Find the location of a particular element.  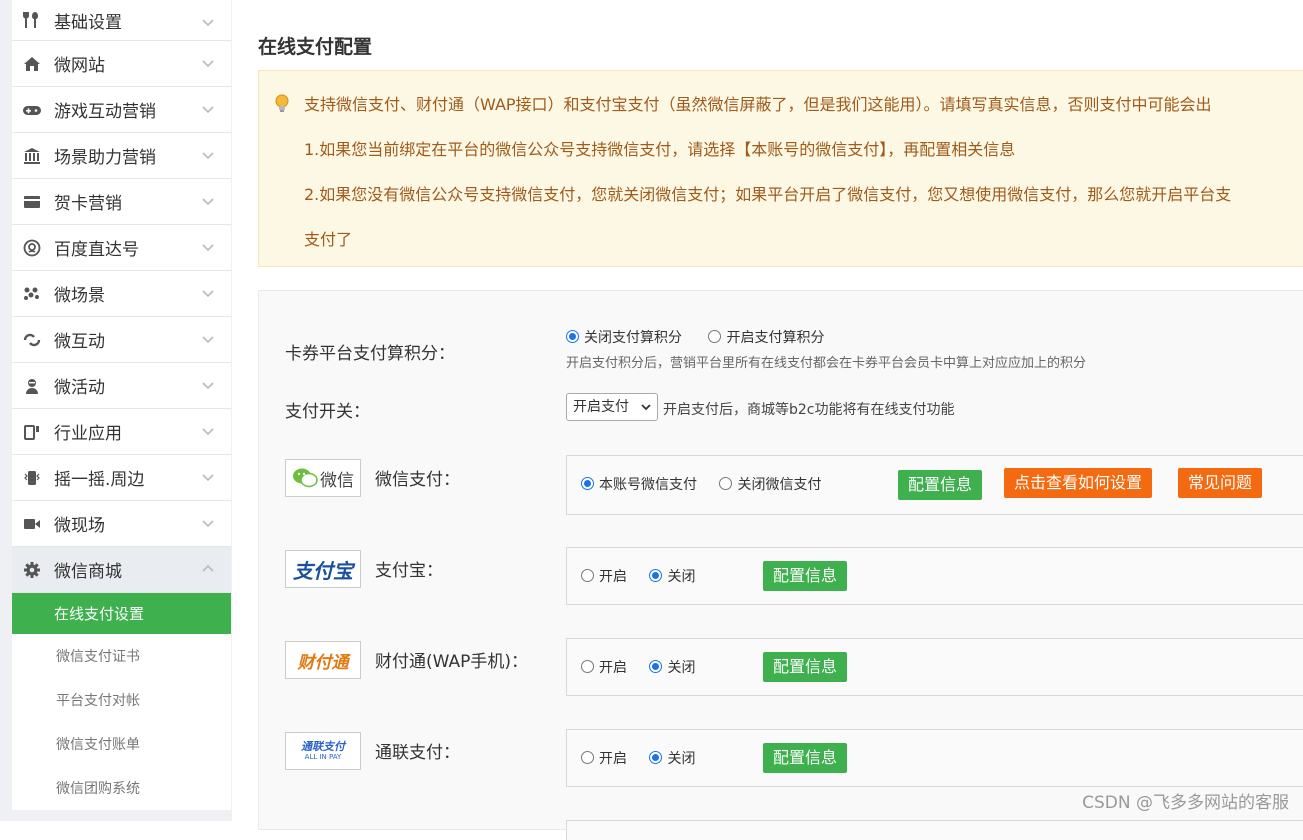

tenpay-off-option: 关闭 is located at coordinates (672, 668).